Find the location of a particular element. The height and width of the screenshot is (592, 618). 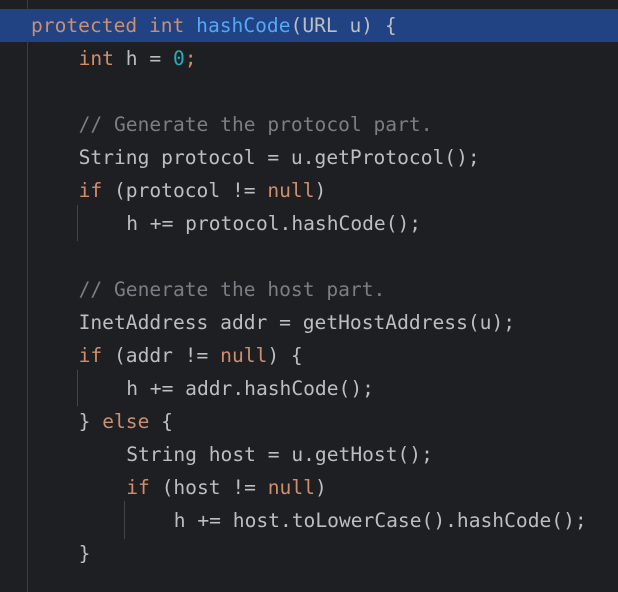

code-line: if (addr != null) { is located at coordinates (309, 355).